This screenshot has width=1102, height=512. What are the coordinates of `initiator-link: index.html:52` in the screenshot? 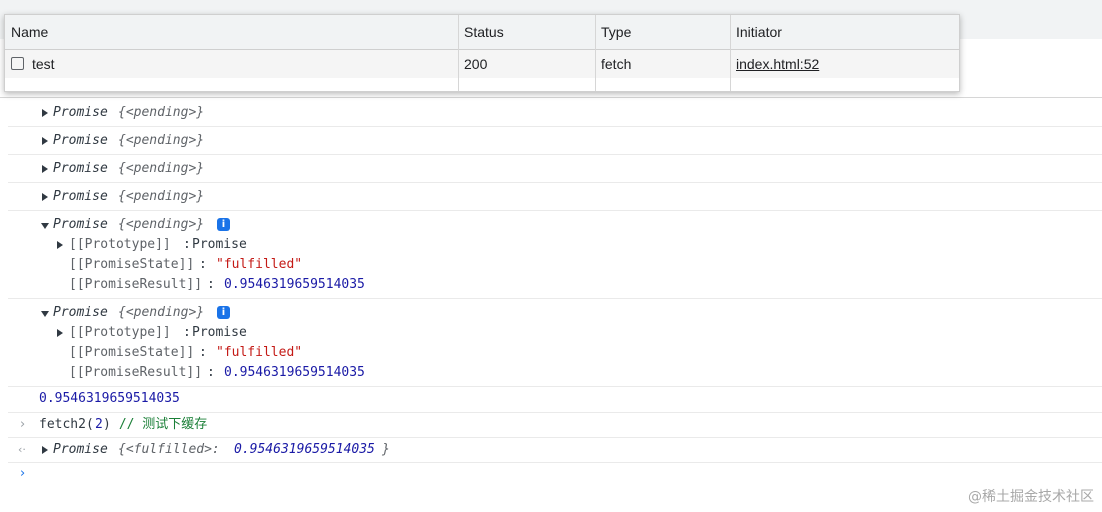 It's located at (777, 64).